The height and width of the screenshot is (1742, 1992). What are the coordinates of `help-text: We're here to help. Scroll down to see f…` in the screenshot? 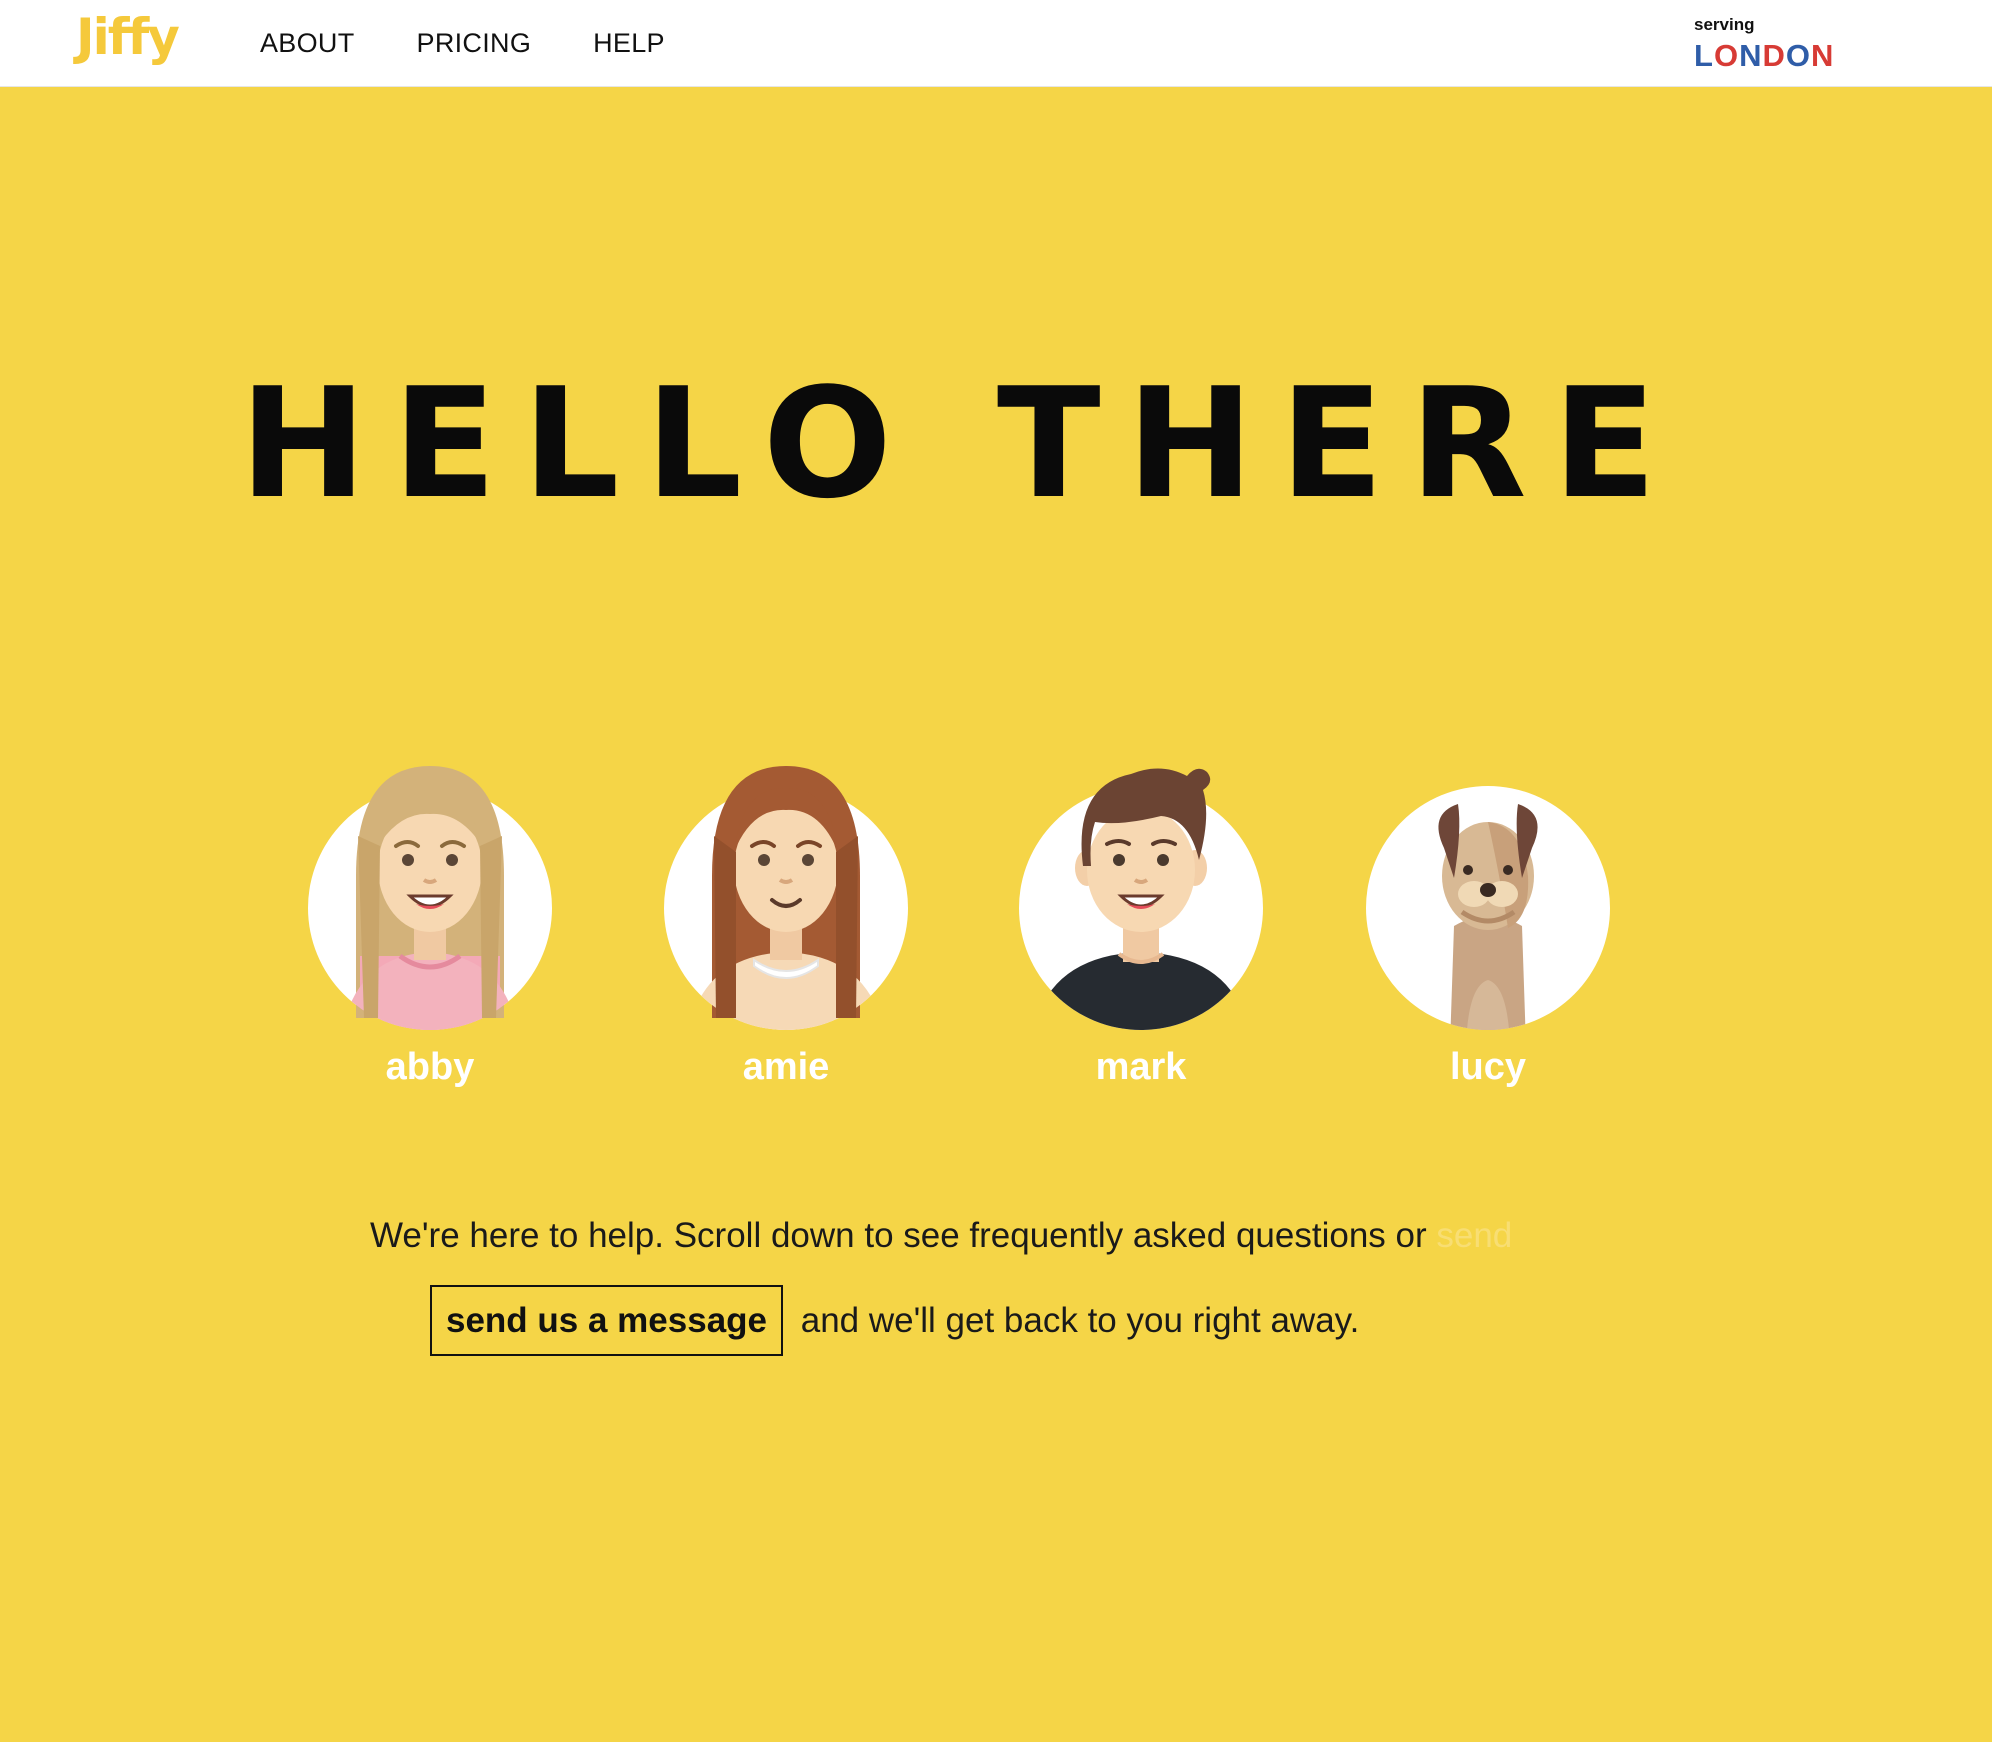 It's located at (898, 1235).